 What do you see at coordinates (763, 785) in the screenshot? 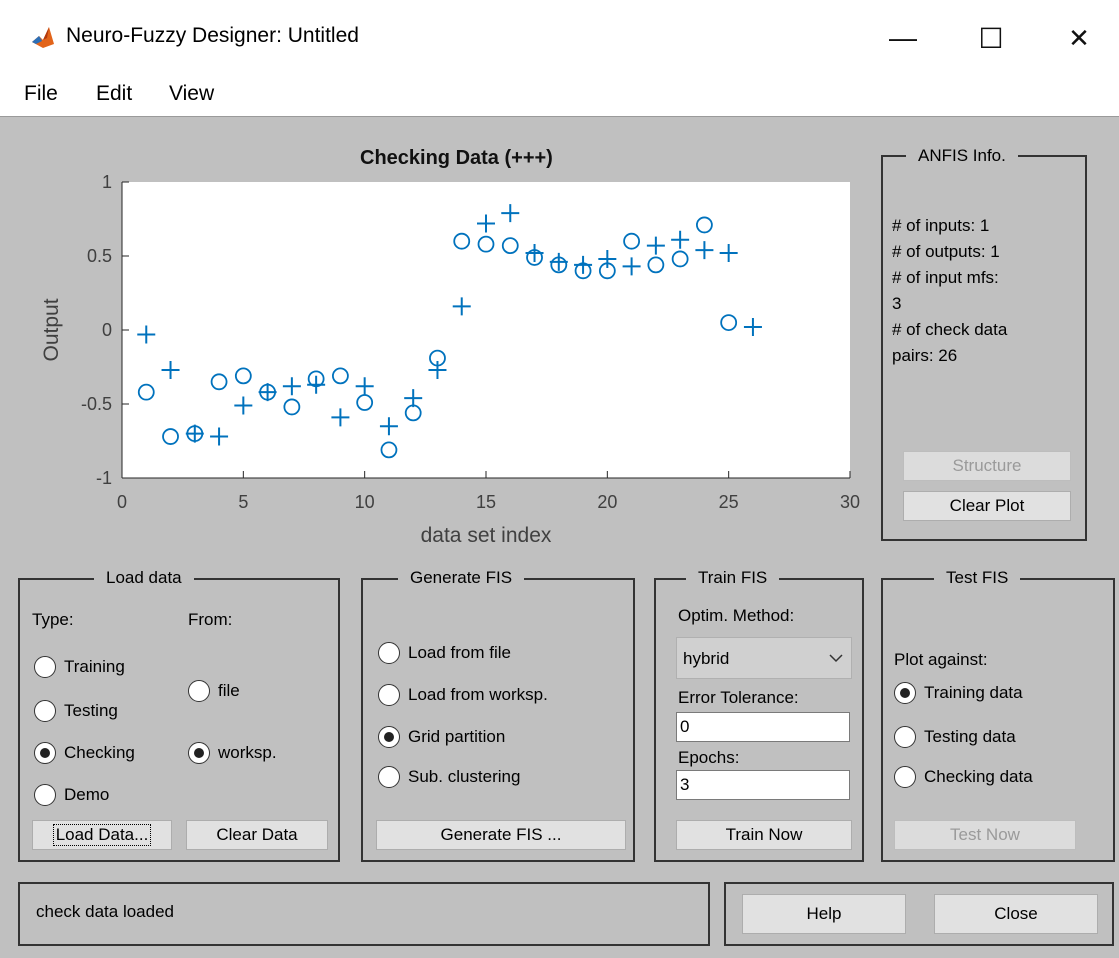
I see `epochs-input` at bounding box center [763, 785].